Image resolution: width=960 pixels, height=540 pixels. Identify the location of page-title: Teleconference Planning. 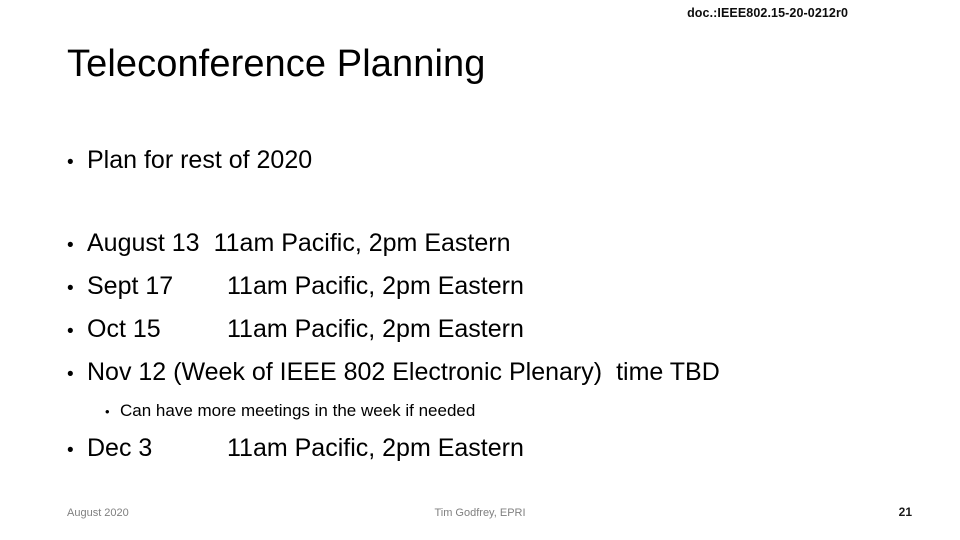
(276, 64).